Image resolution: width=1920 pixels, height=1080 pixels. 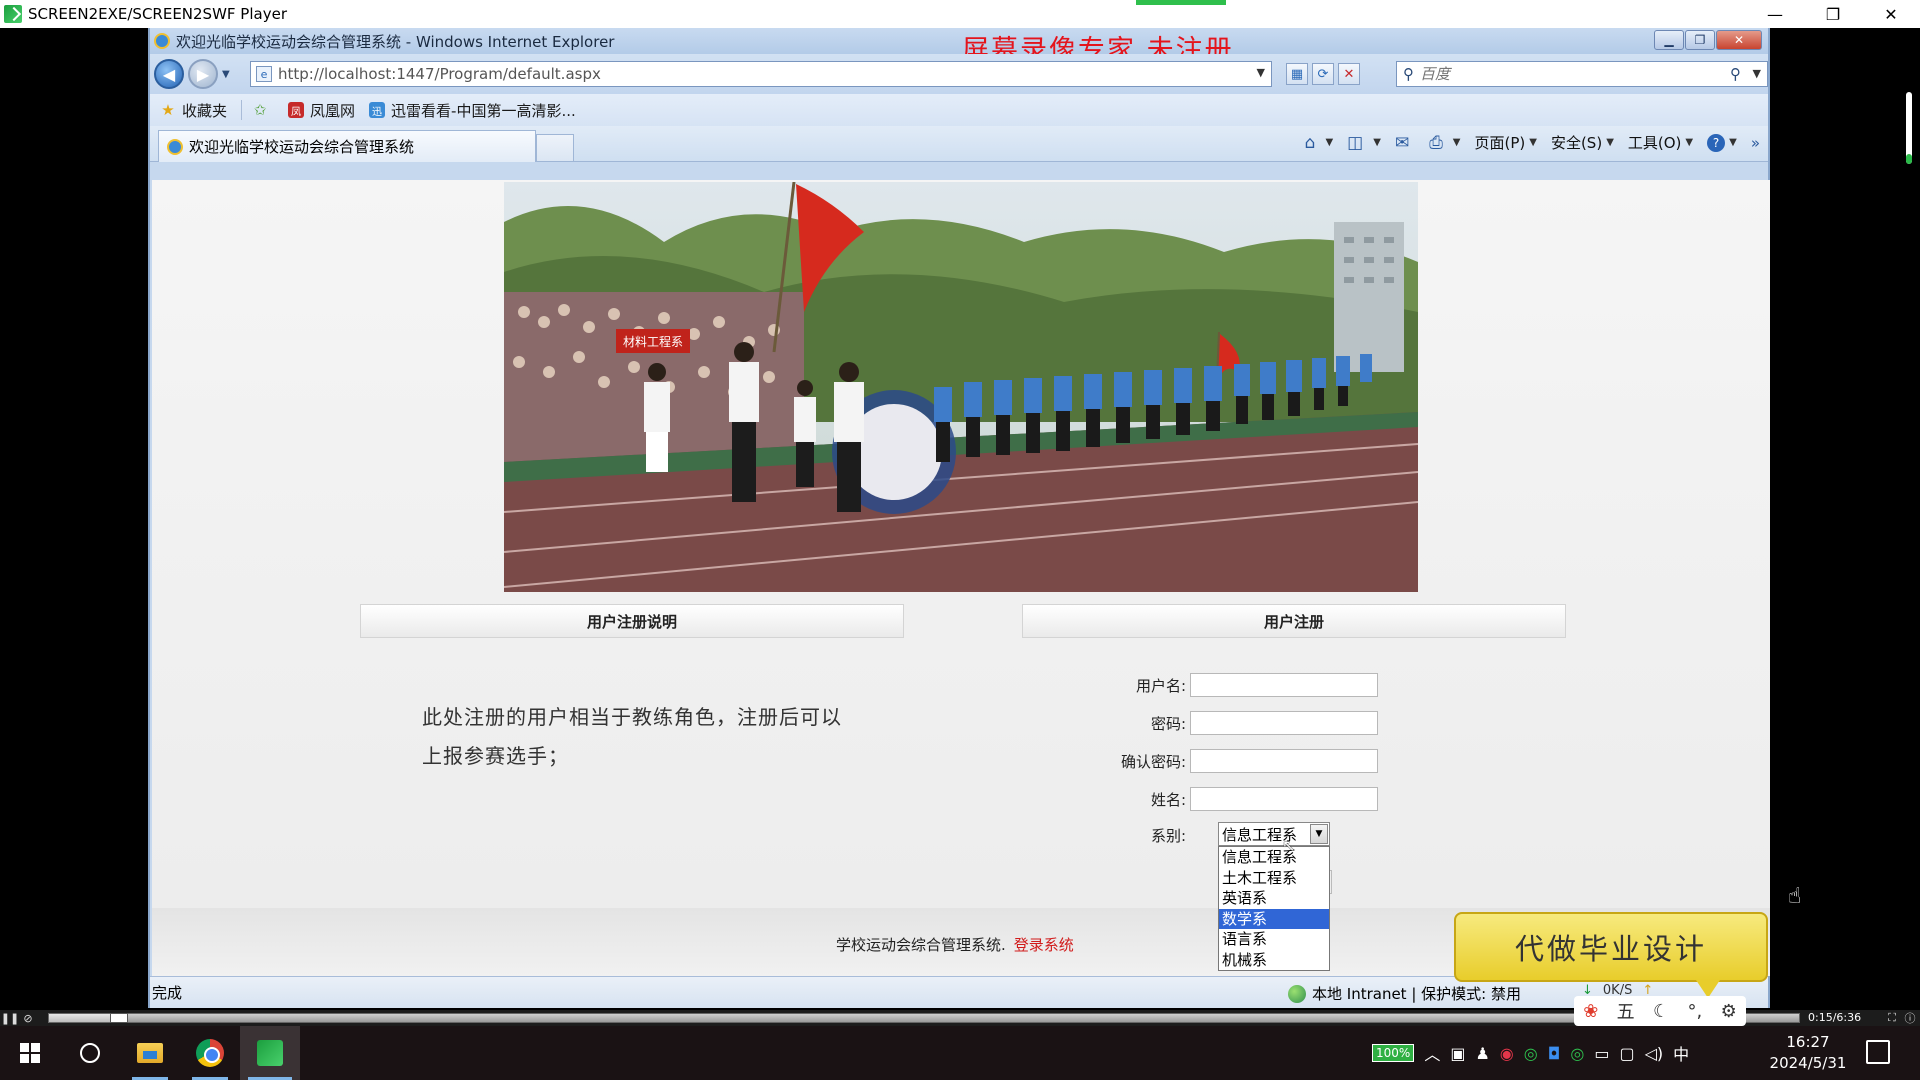 I want to click on screen2exe-icon, so click(x=270, y=1053).